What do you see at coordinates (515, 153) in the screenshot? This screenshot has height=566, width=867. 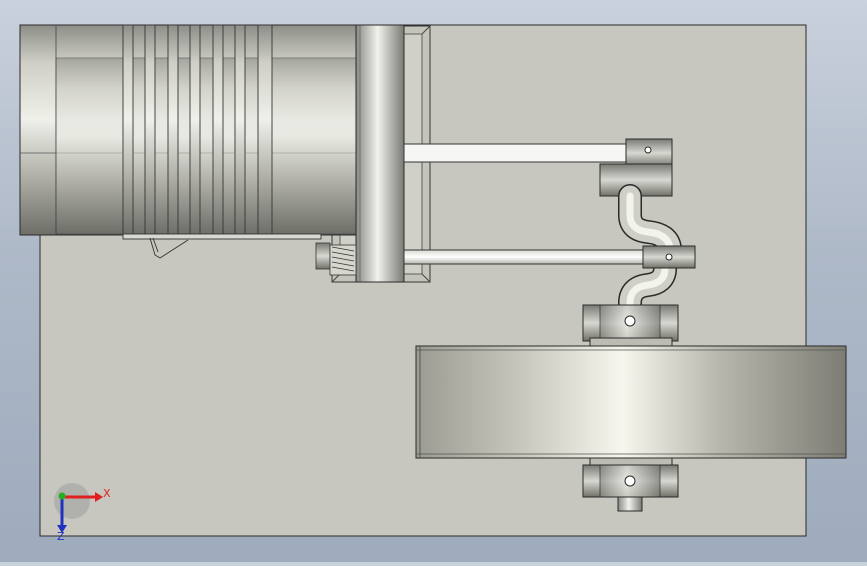 I see `upper-rod` at bounding box center [515, 153].